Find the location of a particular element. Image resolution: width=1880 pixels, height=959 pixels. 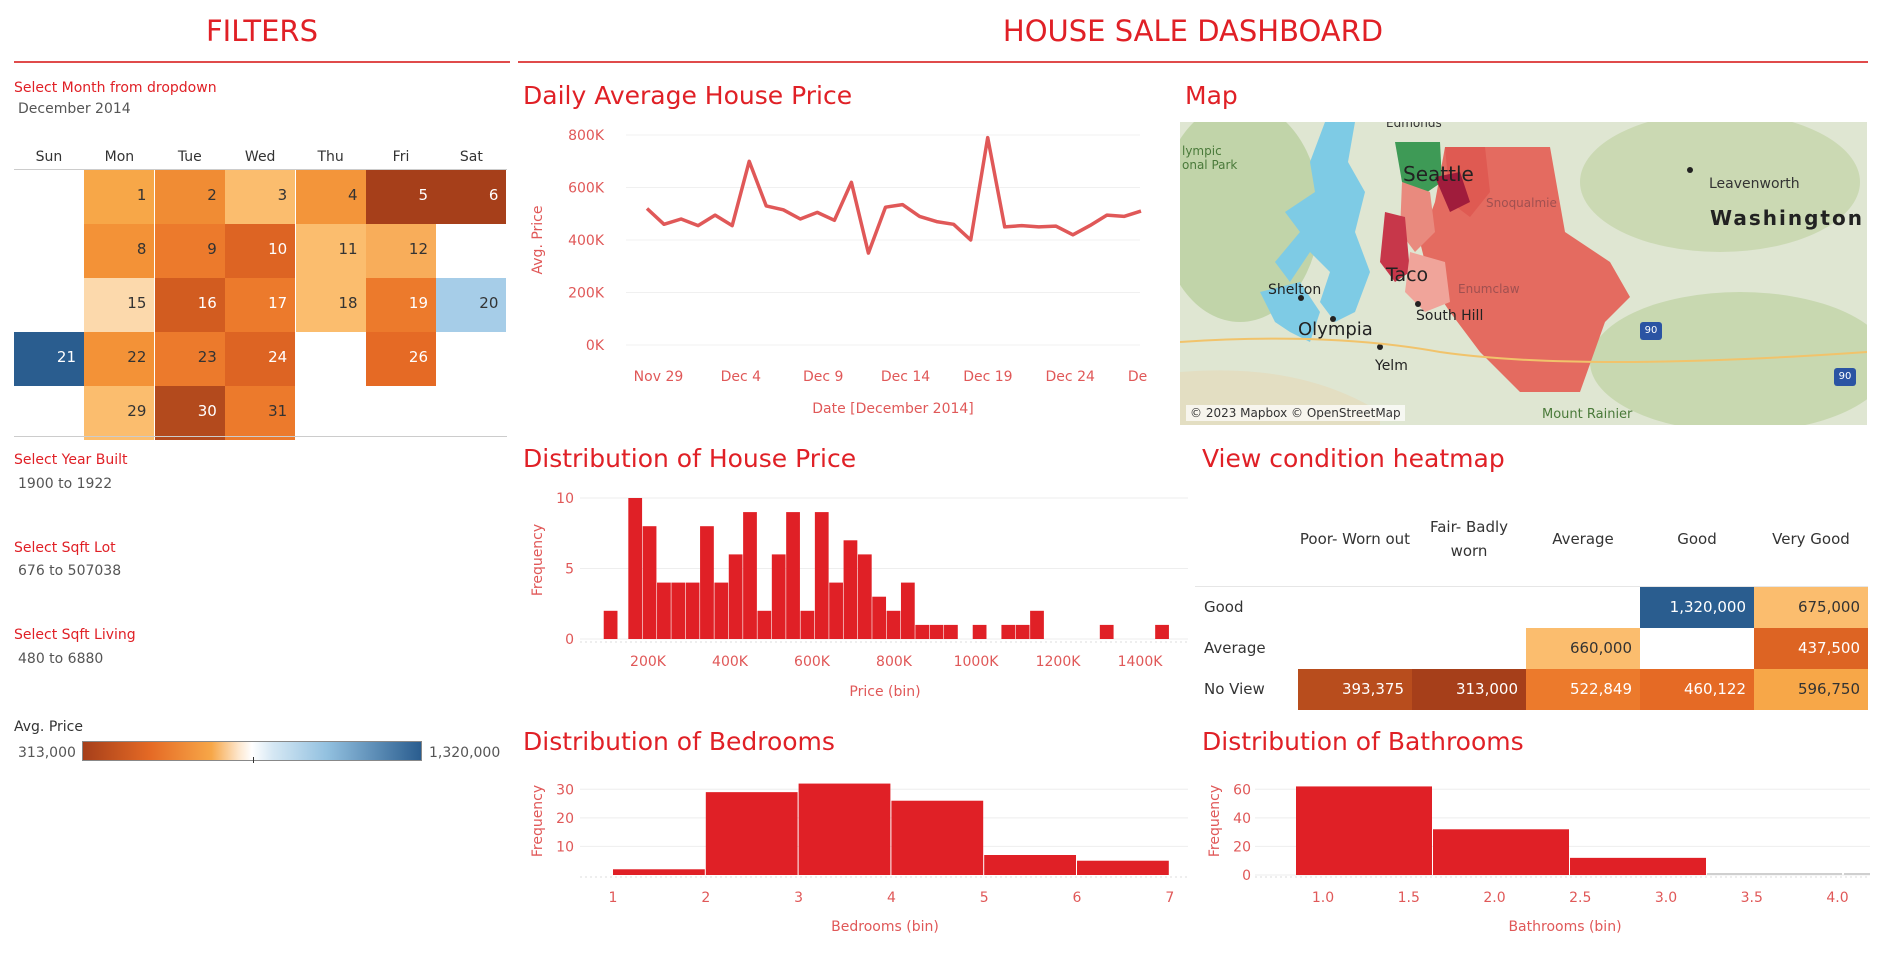

y-tick-label: 200K is located at coordinates (586, 294).